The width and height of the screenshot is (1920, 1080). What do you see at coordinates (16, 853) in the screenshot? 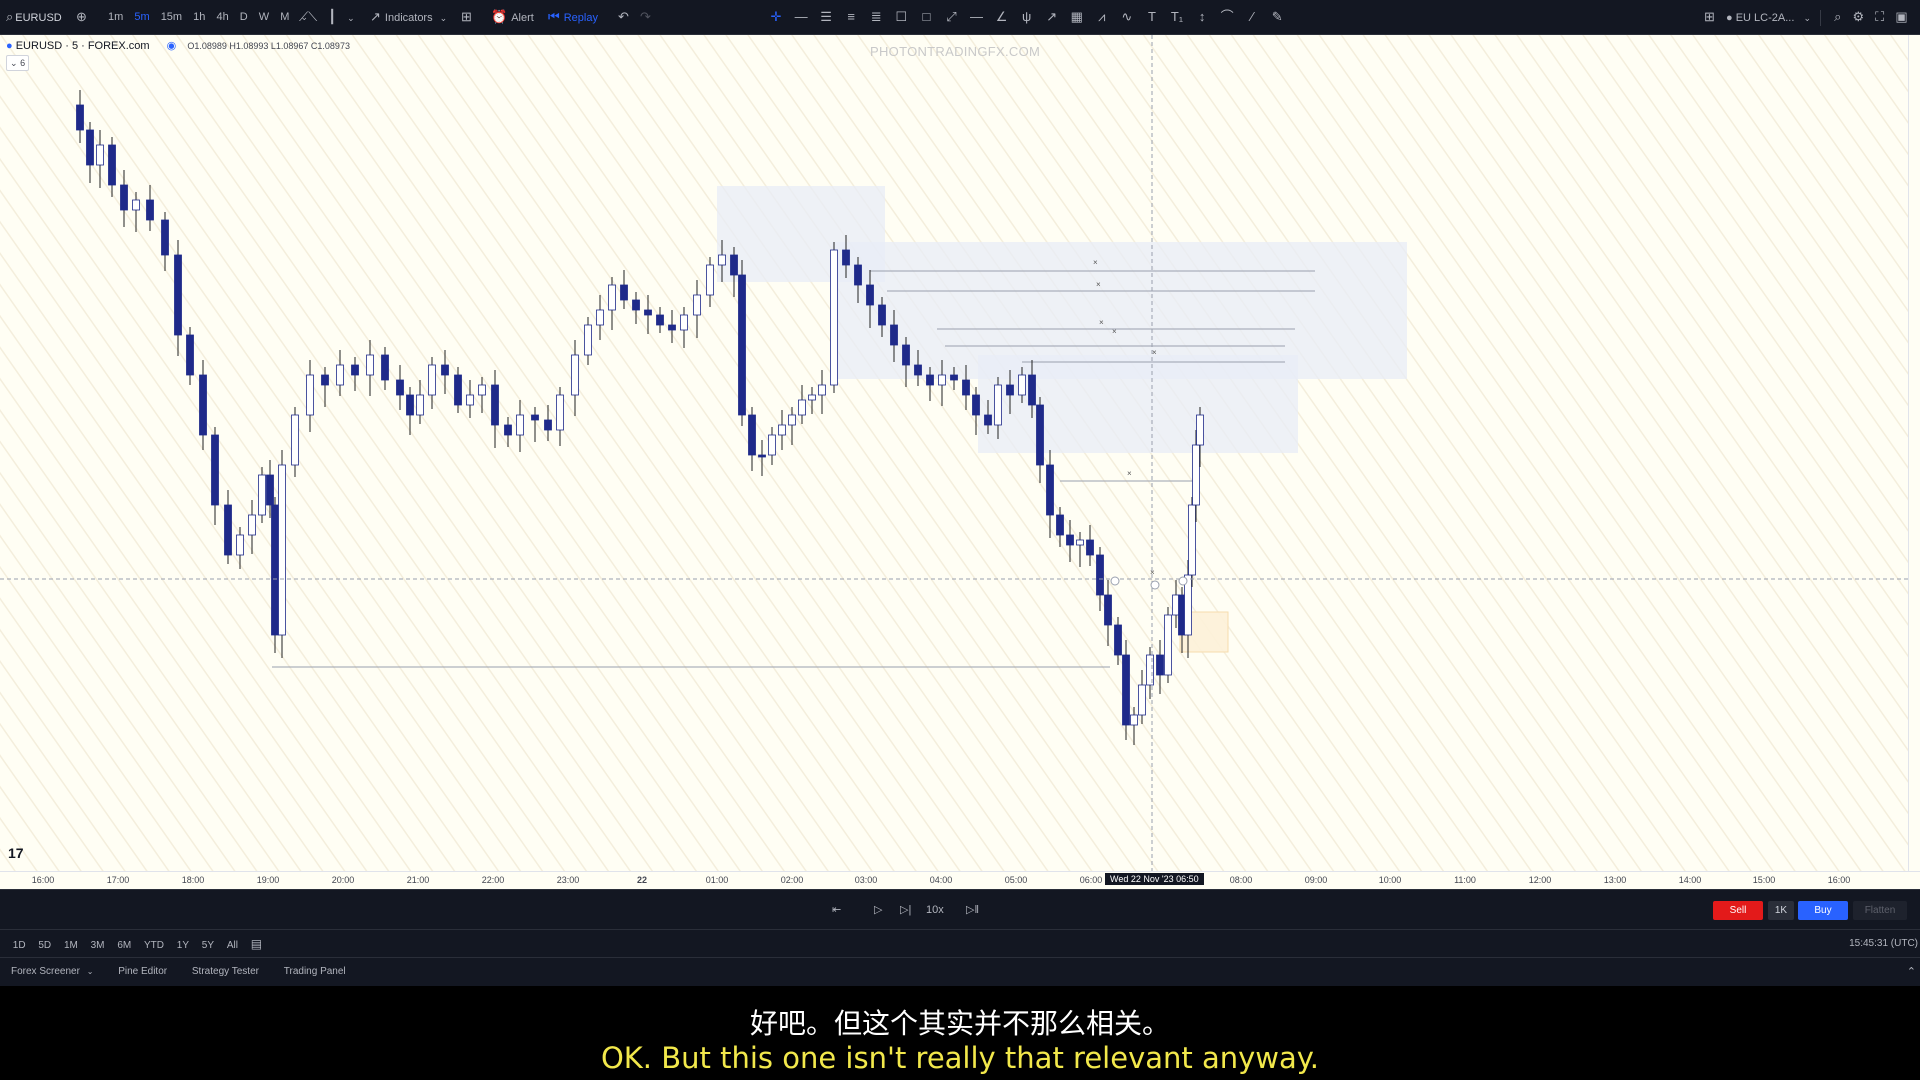
I see `tradingview-logo: 17` at bounding box center [16, 853].